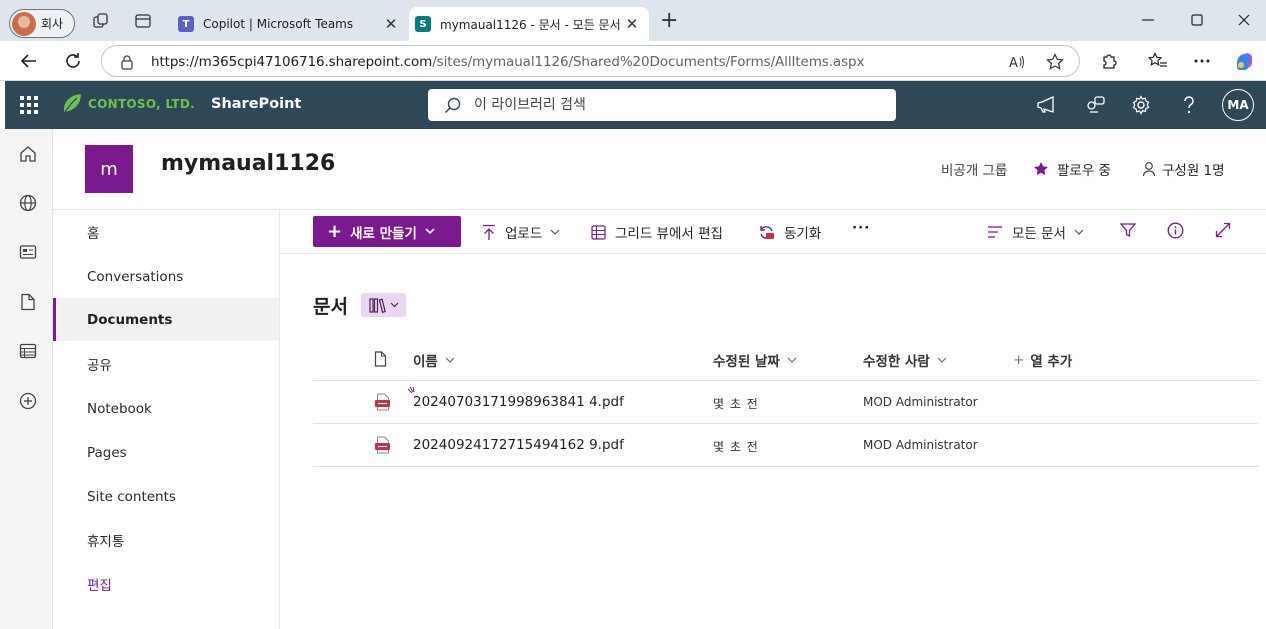 Image resolution: width=1266 pixels, height=629 pixels. I want to click on files-icon, so click(28, 302).